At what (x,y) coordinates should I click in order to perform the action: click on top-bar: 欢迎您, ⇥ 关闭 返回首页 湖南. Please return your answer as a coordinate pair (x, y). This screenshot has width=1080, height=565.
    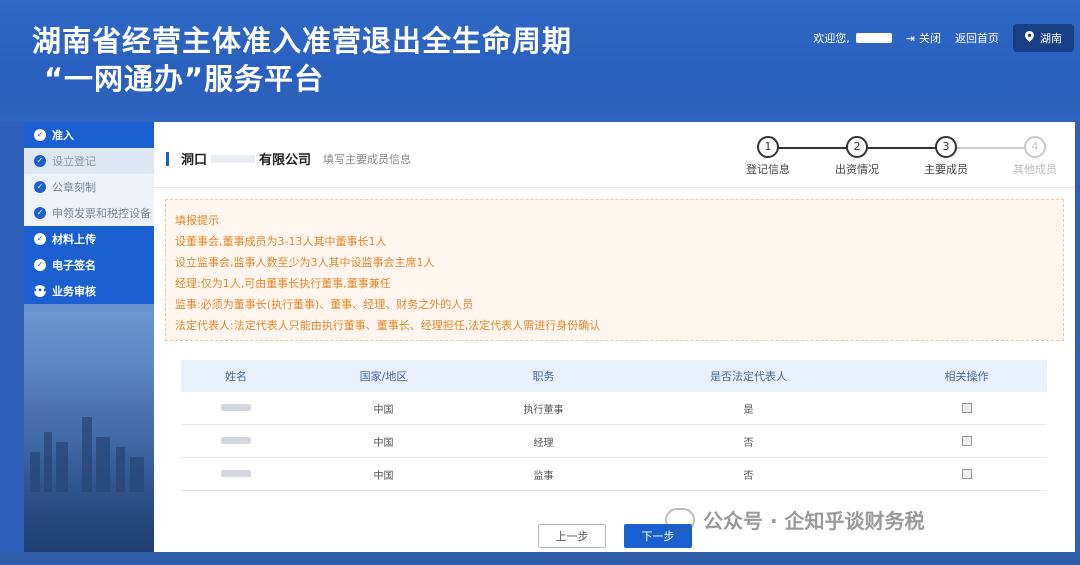
    Looking at the image, I should click on (943, 38).